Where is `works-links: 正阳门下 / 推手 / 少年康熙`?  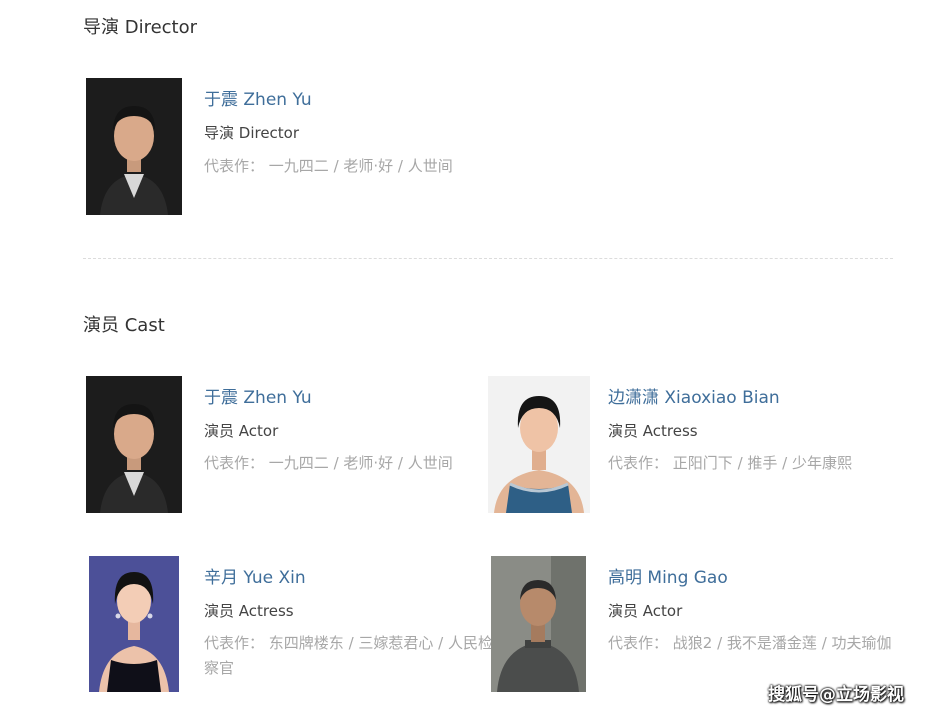
works-links: 正阳门下 / 推手 / 少年康熙 is located at coordinates (762, 463).